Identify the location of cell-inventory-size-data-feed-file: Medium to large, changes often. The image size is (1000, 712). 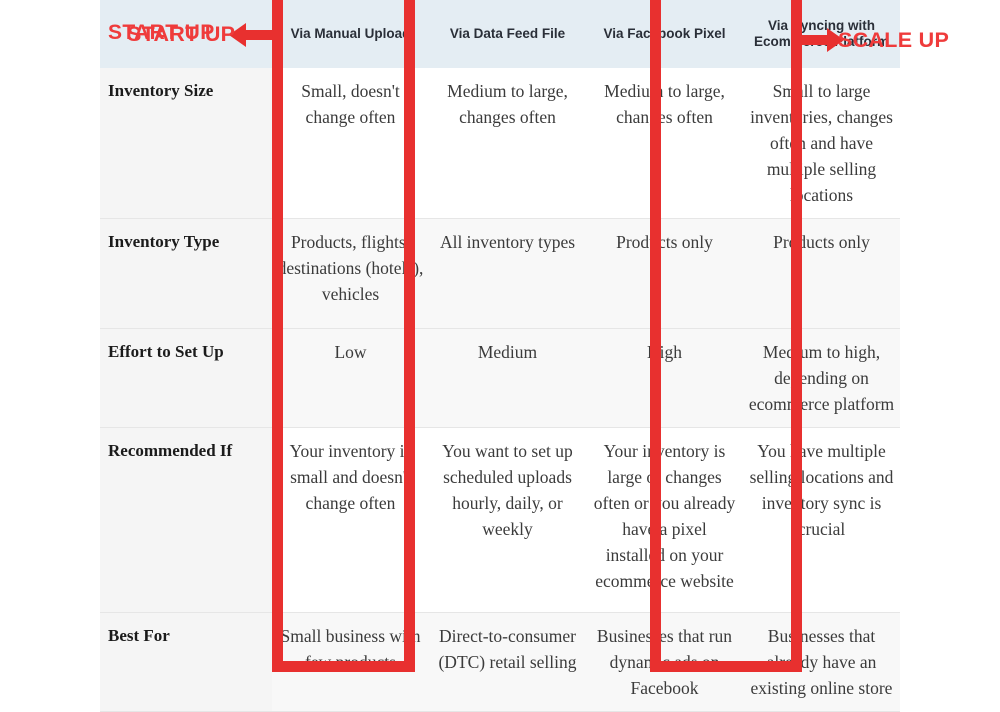
(507, 143).